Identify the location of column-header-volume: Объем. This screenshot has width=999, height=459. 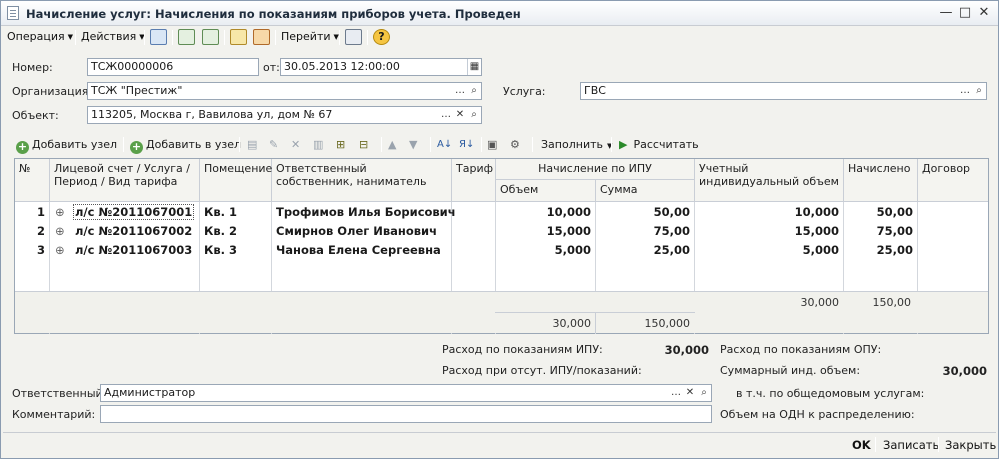
(546, 191).